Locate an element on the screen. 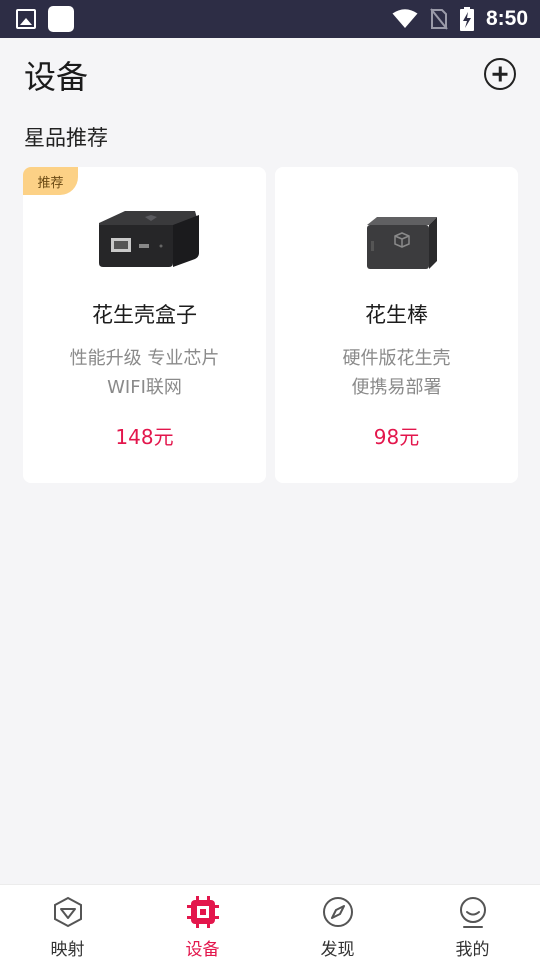 This screenshot has height=960, width=540. nav-label: 映射 is located at coordinates (67, 950).